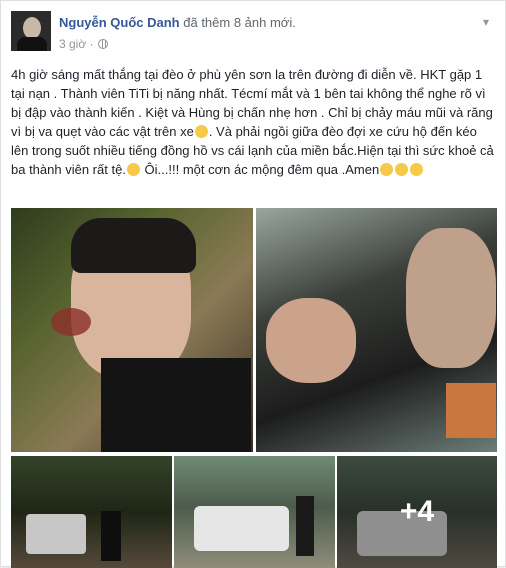  What do you see at coordinates (71, 322) in the screenshot?
I see `photo-1-wound-shape` at bounding box center [71, 322].